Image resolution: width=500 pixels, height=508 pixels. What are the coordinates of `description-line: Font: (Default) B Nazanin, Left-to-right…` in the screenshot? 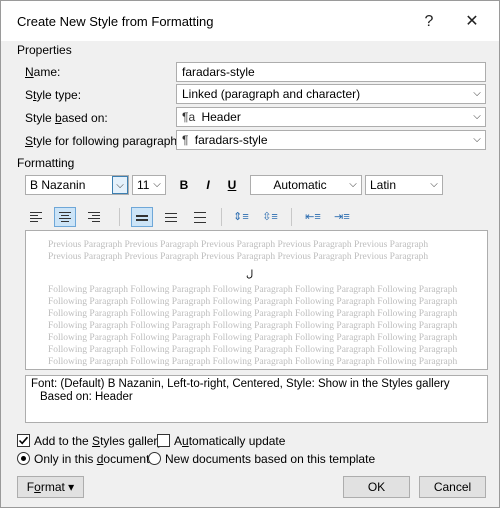 It's located at (240, 384).